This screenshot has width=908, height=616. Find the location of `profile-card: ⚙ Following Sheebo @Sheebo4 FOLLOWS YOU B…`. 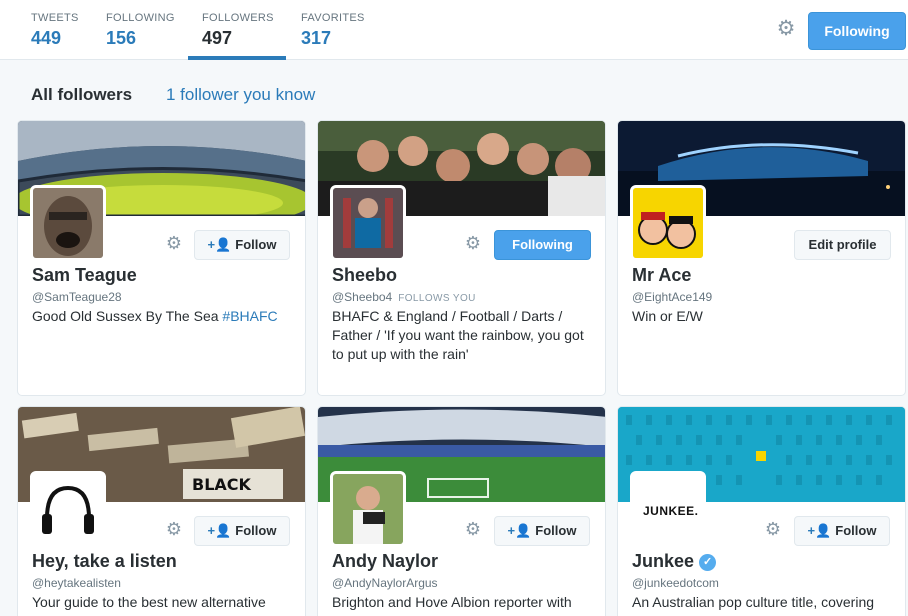

profile-card: ⚙ Following Sheebo @Sheebo4 FOLLOWS YOU B… is located at coordinates (461, 258).